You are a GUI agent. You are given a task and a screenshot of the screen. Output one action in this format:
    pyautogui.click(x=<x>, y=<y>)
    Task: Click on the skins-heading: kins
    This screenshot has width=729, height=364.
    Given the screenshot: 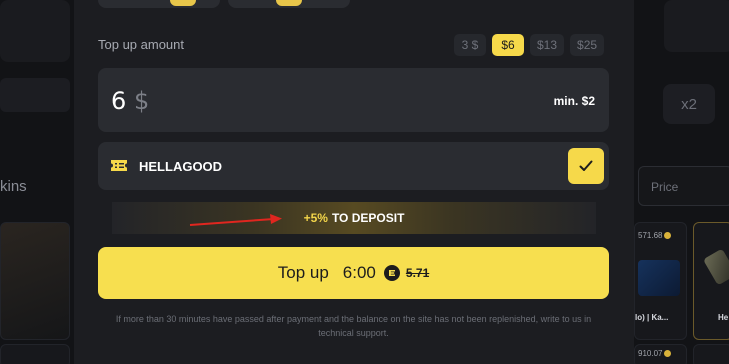 What is the action you would take?
    pyautogui.click(x=13, y=186)
    